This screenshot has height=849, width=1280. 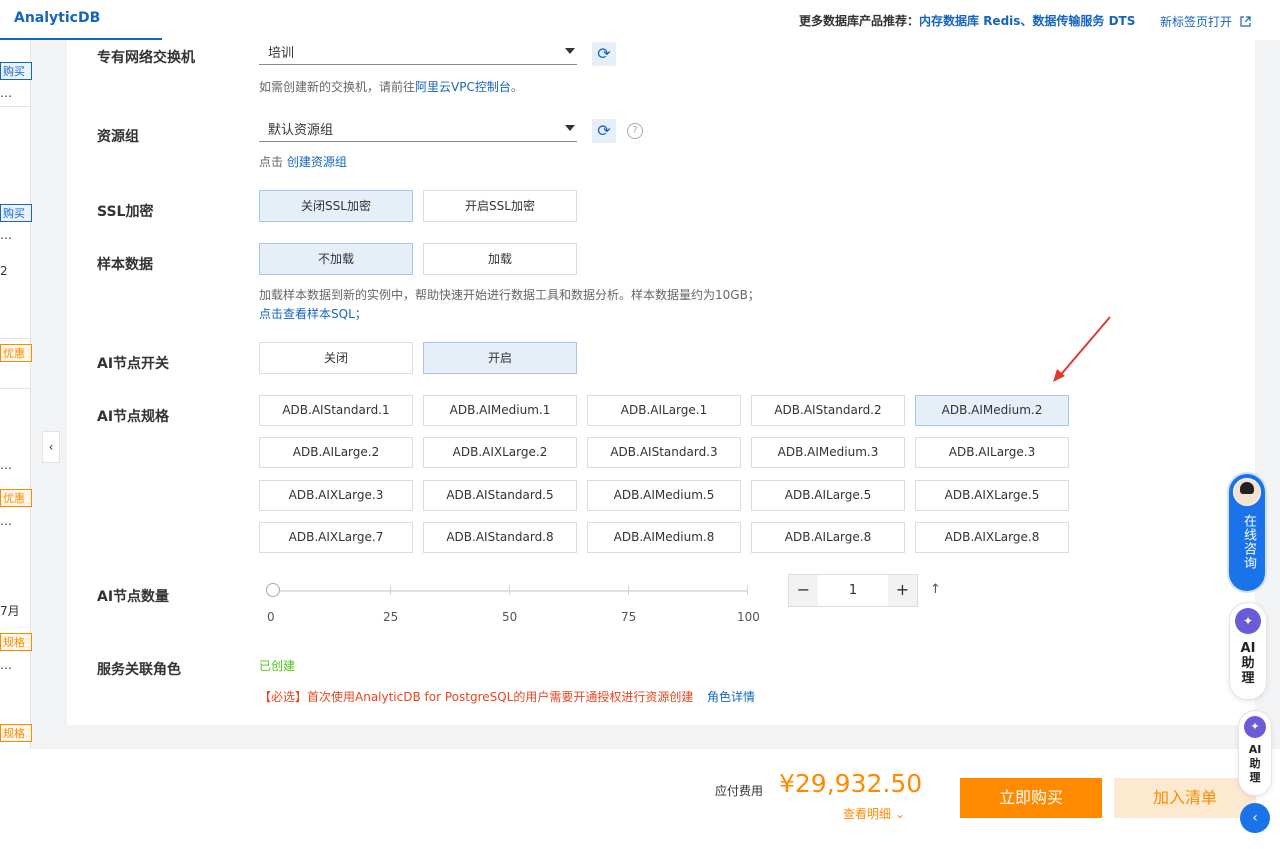 I want to click on ai-switch-label: AI节点开关, so click(x=133, y=364).